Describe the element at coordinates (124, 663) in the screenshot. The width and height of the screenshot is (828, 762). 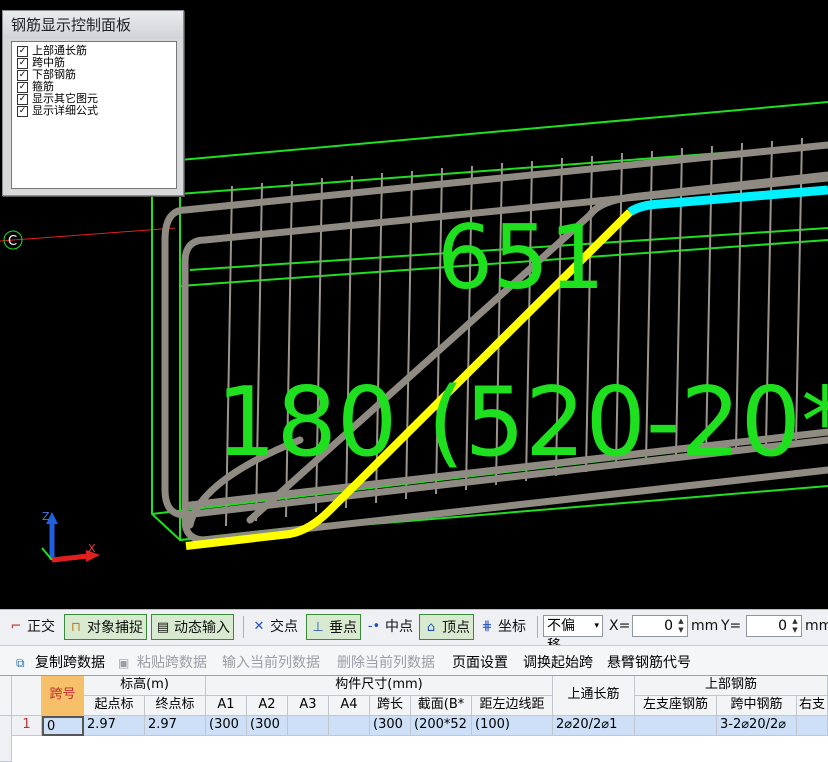
I see `paste-icon: ▣` at that location.